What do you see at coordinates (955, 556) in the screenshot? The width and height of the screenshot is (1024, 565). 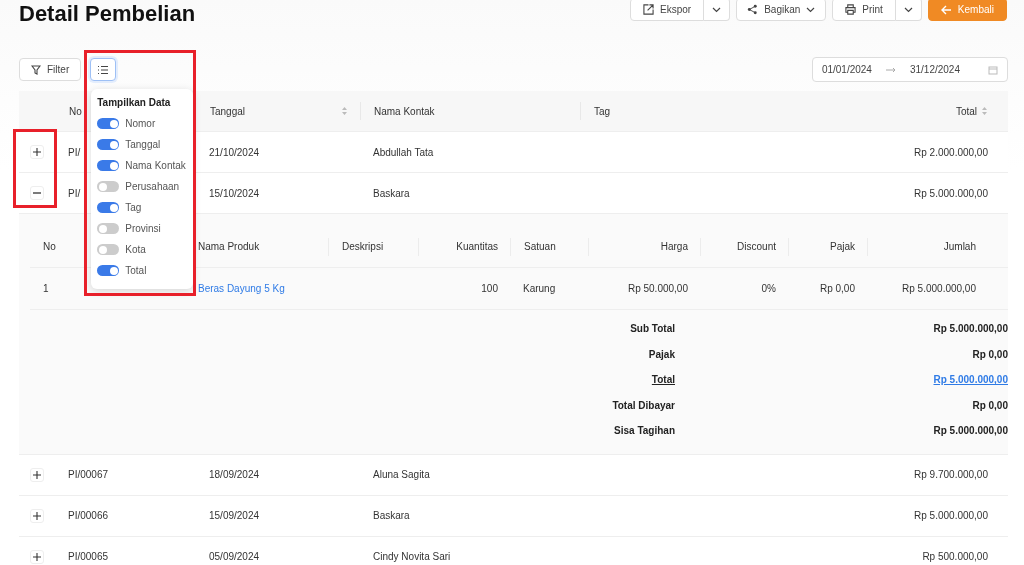 I see `table-cell: Rp 500.000,00` at bounding box center [955, 556].